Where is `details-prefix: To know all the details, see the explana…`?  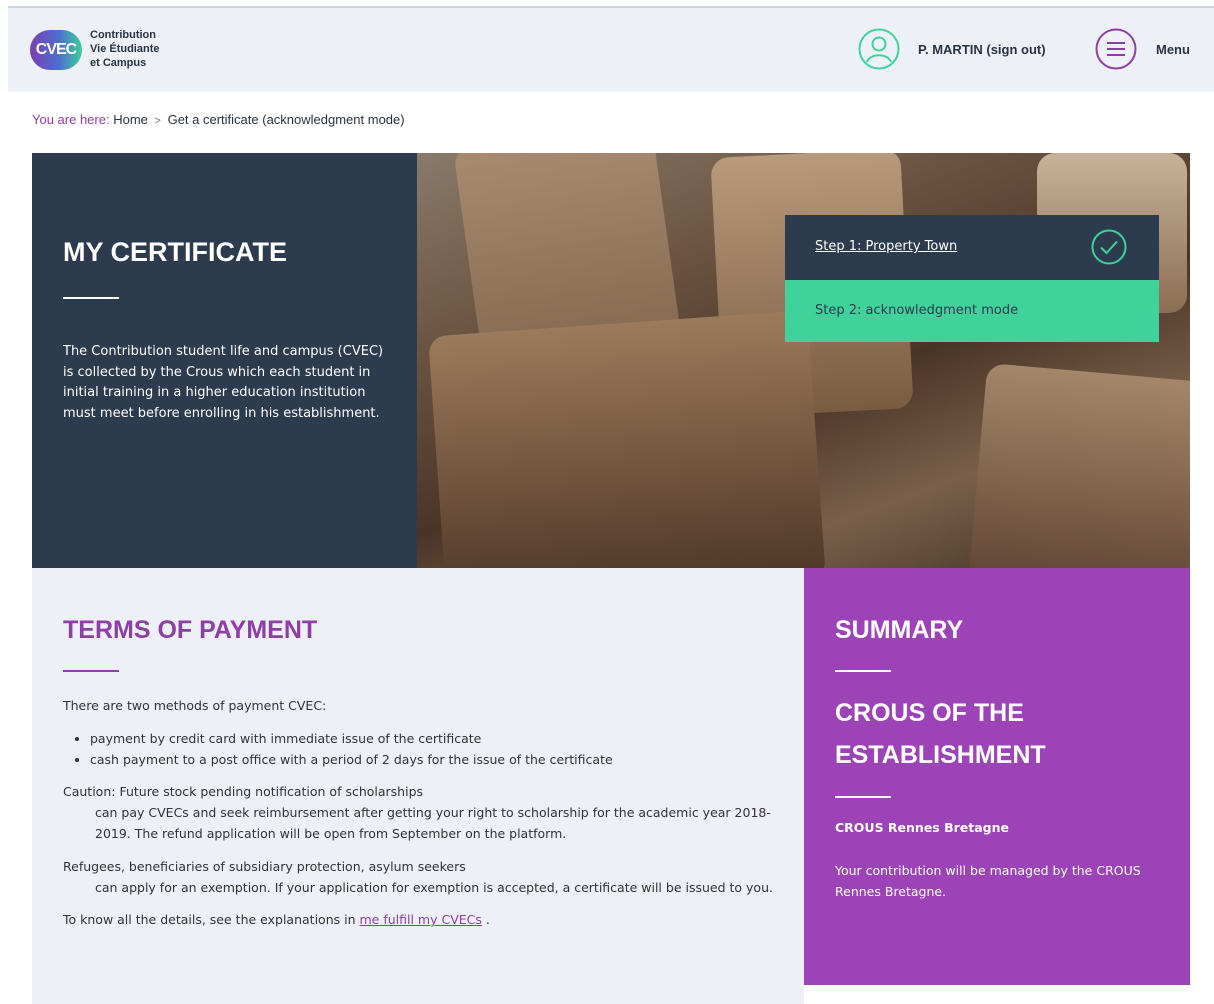
details-prefix: To know all the details, see the explana… is located at coordinates (209, 920).